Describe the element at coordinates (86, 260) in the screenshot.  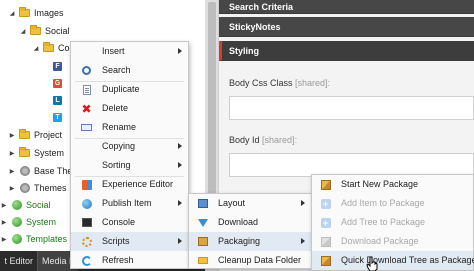
I see `refresh-icon` at that location.